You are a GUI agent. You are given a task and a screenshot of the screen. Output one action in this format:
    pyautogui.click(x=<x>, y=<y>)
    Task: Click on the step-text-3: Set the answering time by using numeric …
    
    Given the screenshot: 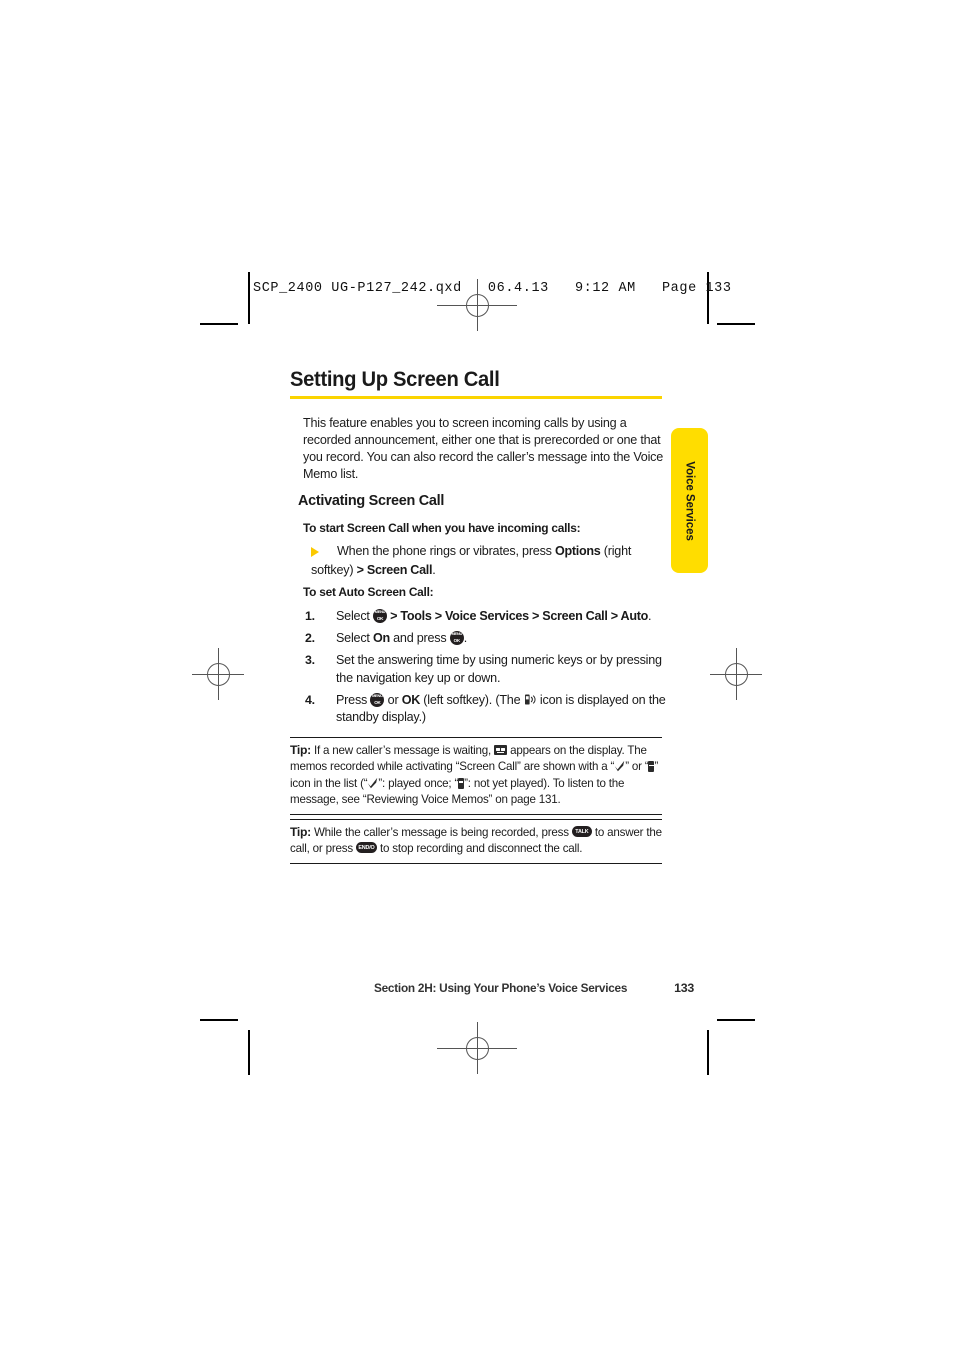 What is the action you would take?
    pyautogui.click(x=501, y=669)
    